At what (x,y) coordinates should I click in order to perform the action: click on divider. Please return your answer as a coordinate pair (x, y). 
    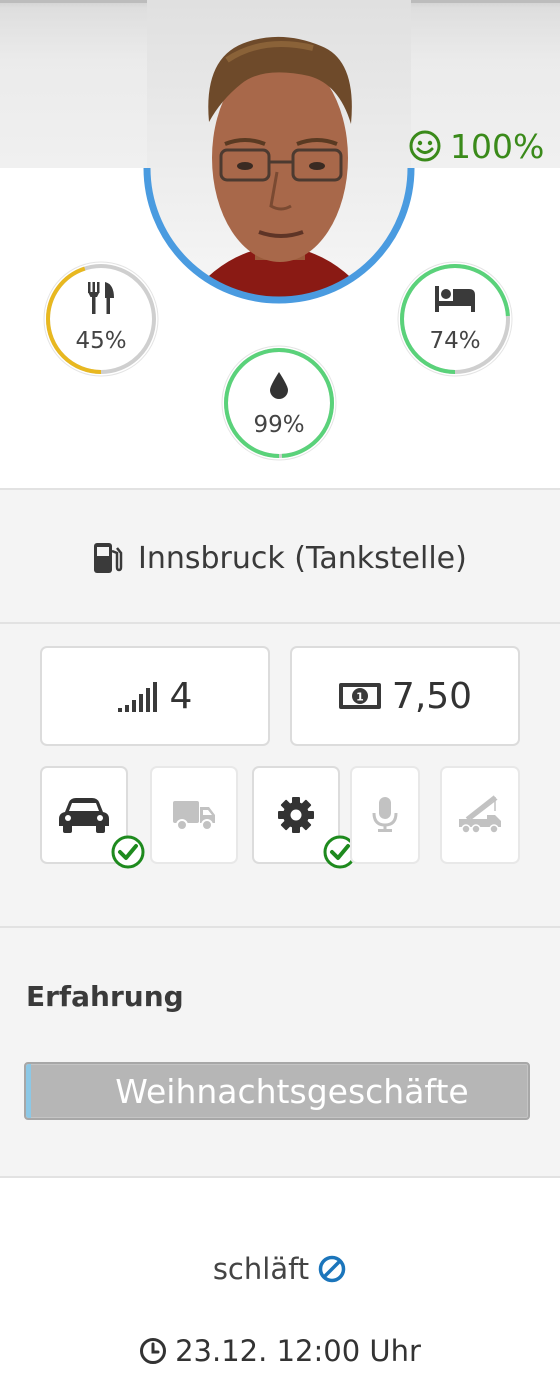
    Looking at the image, I should click on (280, 1177).